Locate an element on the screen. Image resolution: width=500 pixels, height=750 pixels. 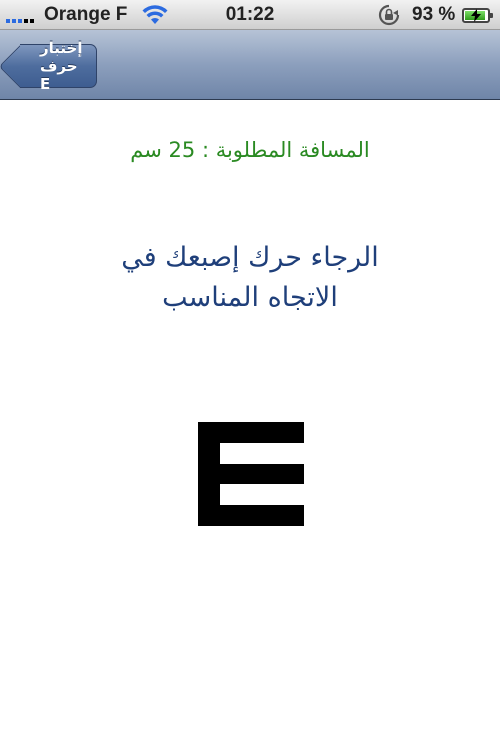
rotation-lock-icon is located at coordinates (389, 15).